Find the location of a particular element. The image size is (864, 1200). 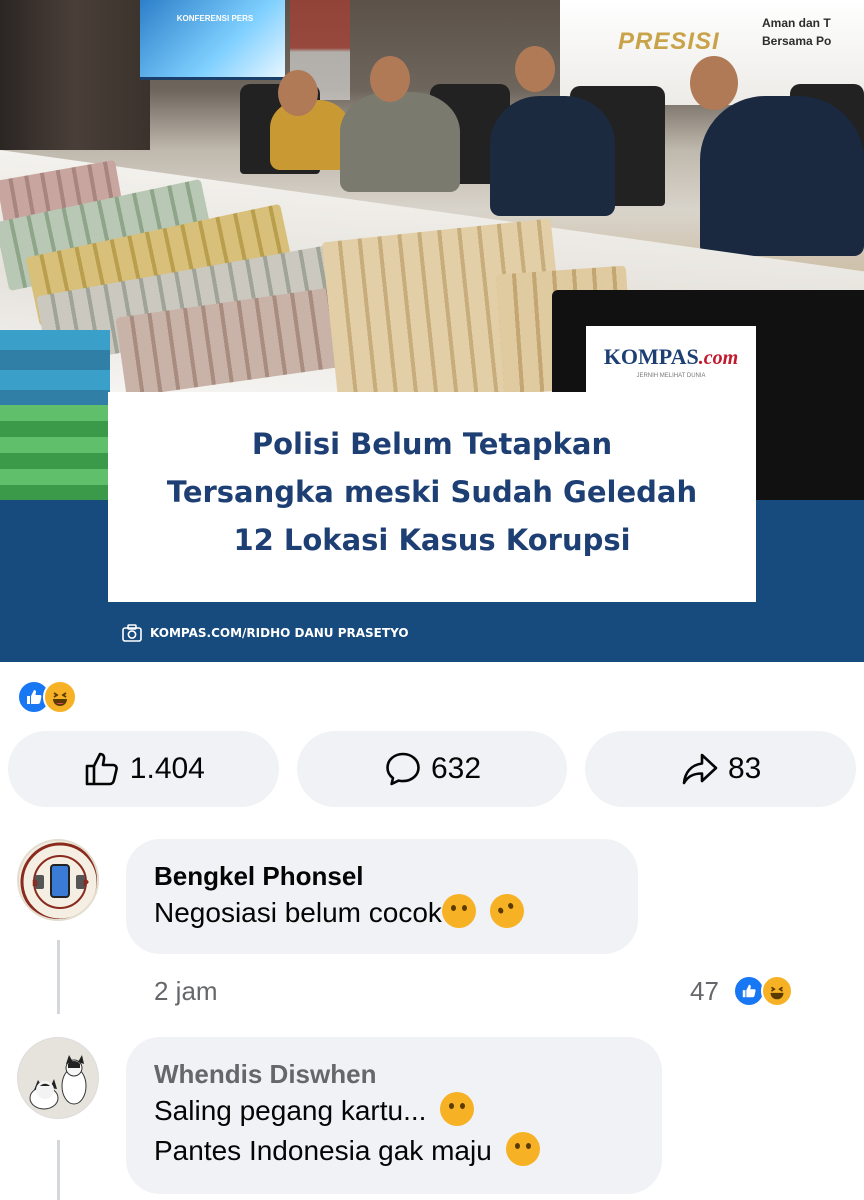

camera-icon is located at coordinates (132, 633).